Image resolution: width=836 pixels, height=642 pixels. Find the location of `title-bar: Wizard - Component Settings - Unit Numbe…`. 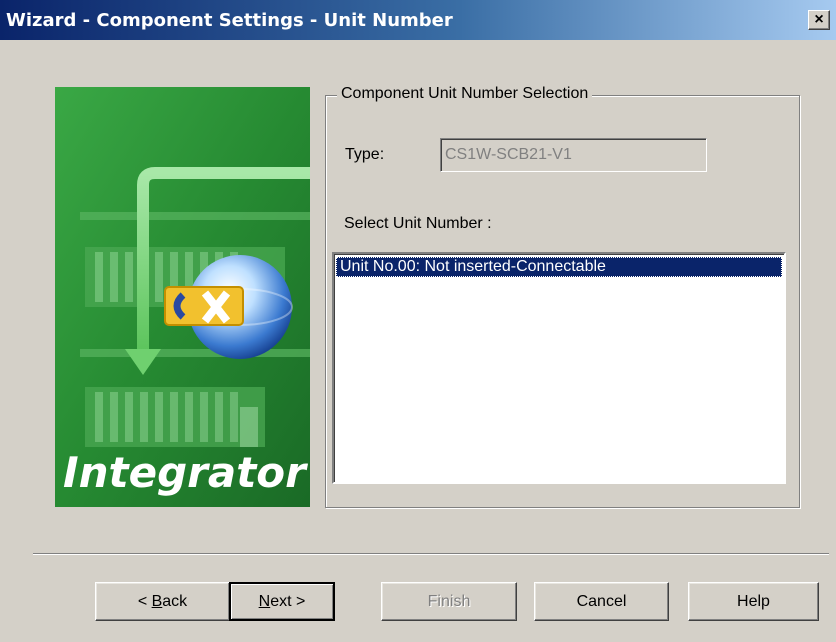

title-bar: Wizard - Component Settings - Unit Numbe… is located at coordinates (418, 20).